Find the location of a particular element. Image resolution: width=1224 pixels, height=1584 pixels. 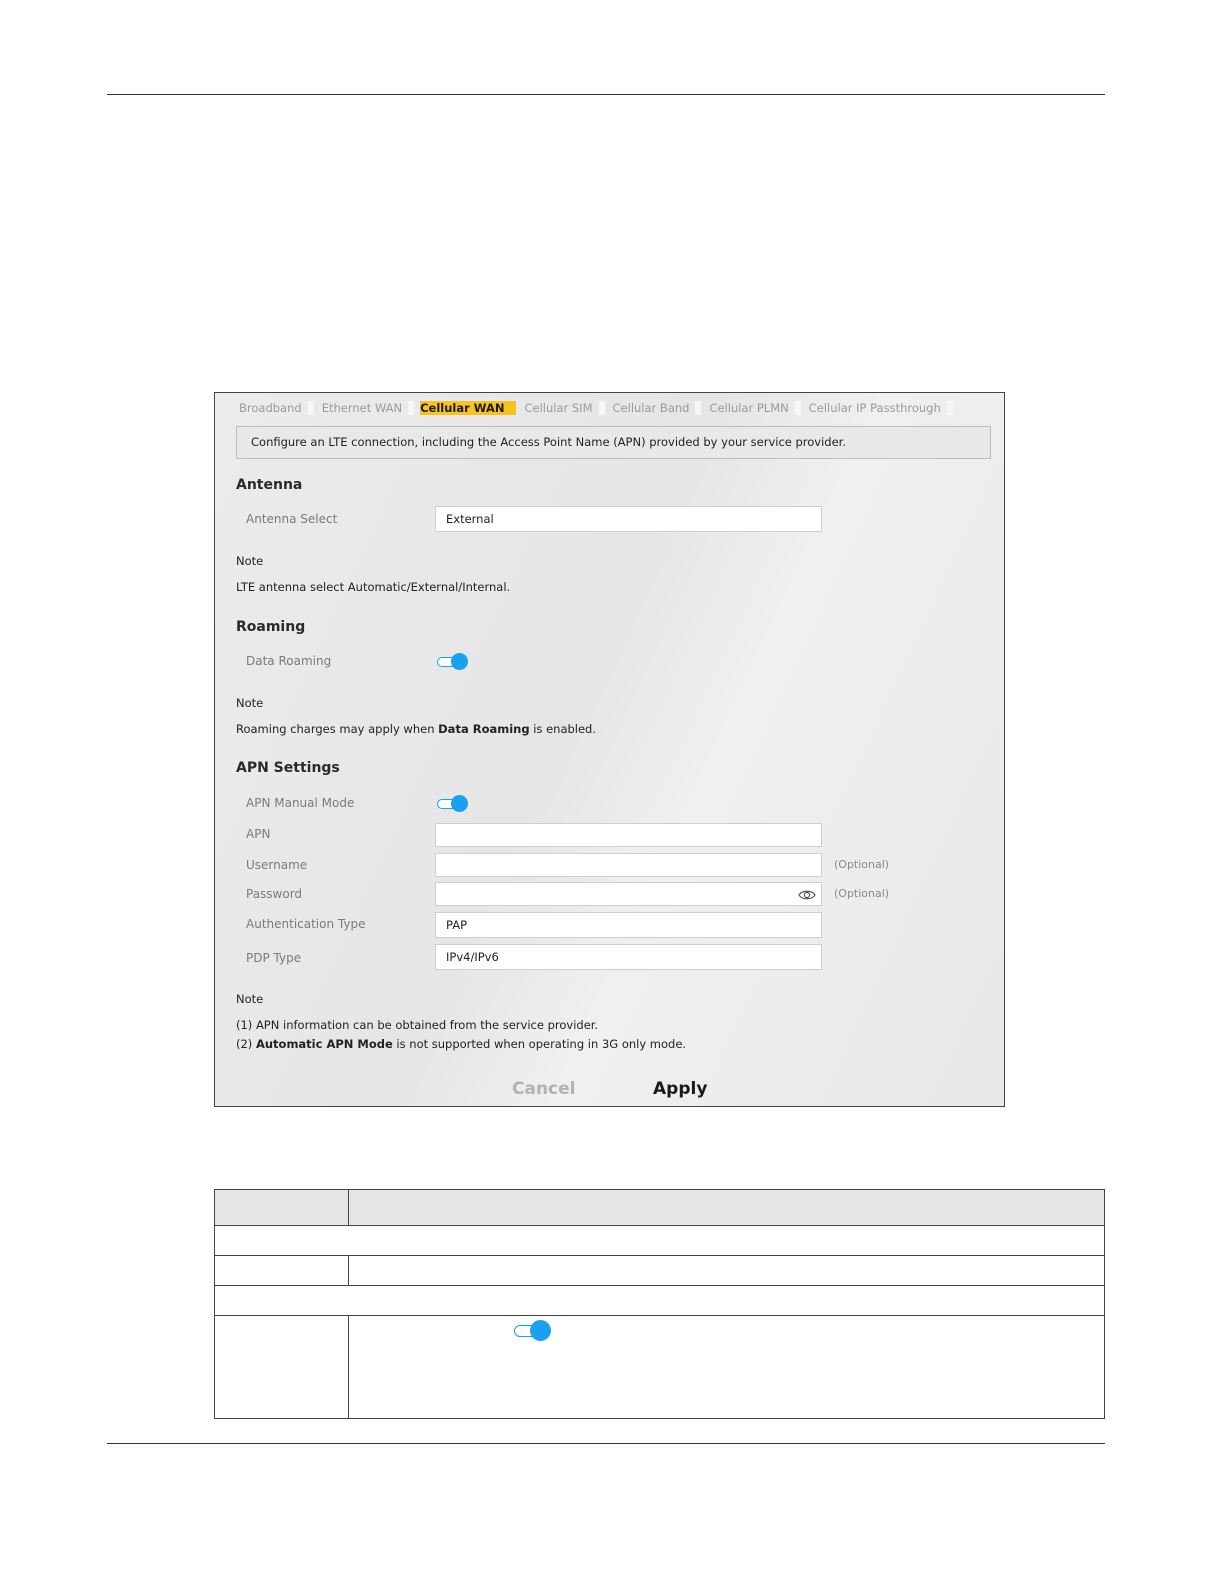

auth-type-select: PAP is located at coordinates (628, 925).